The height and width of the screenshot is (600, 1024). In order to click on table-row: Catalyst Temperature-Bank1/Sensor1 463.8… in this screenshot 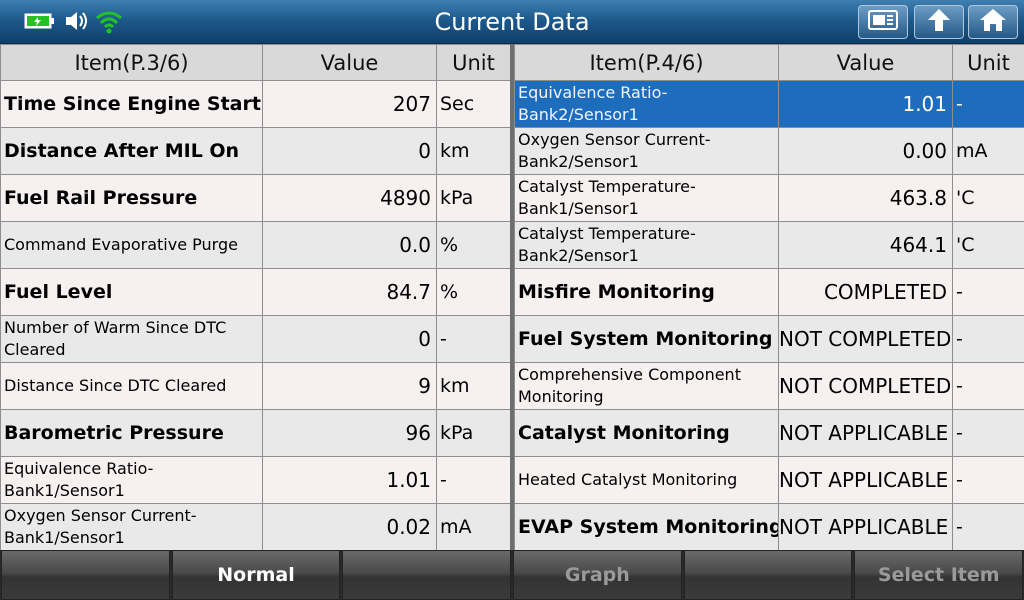, I will do `click(769, 198)`.